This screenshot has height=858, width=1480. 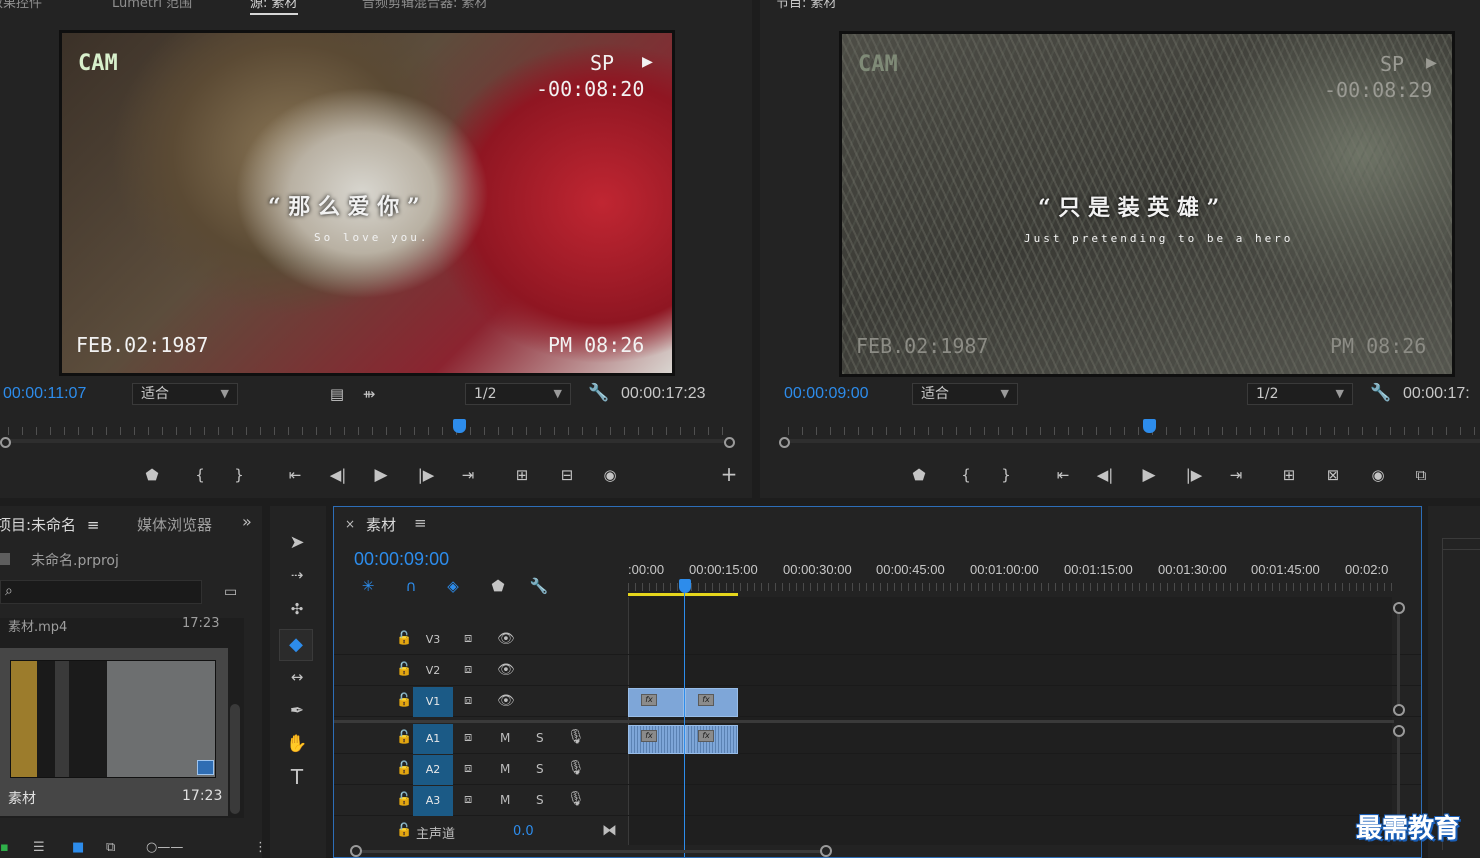 What do you see at coordinates (152, 5) in the screenshot?
I see `tab-lumetri-scopes: Lumetri 范围` at bounding box center [152, 5].